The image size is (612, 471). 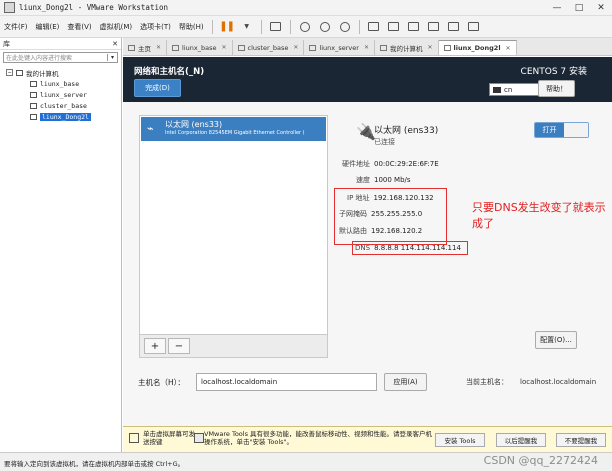 I want to click on toggle-on-label: 打开, so click(x=549, y=130).